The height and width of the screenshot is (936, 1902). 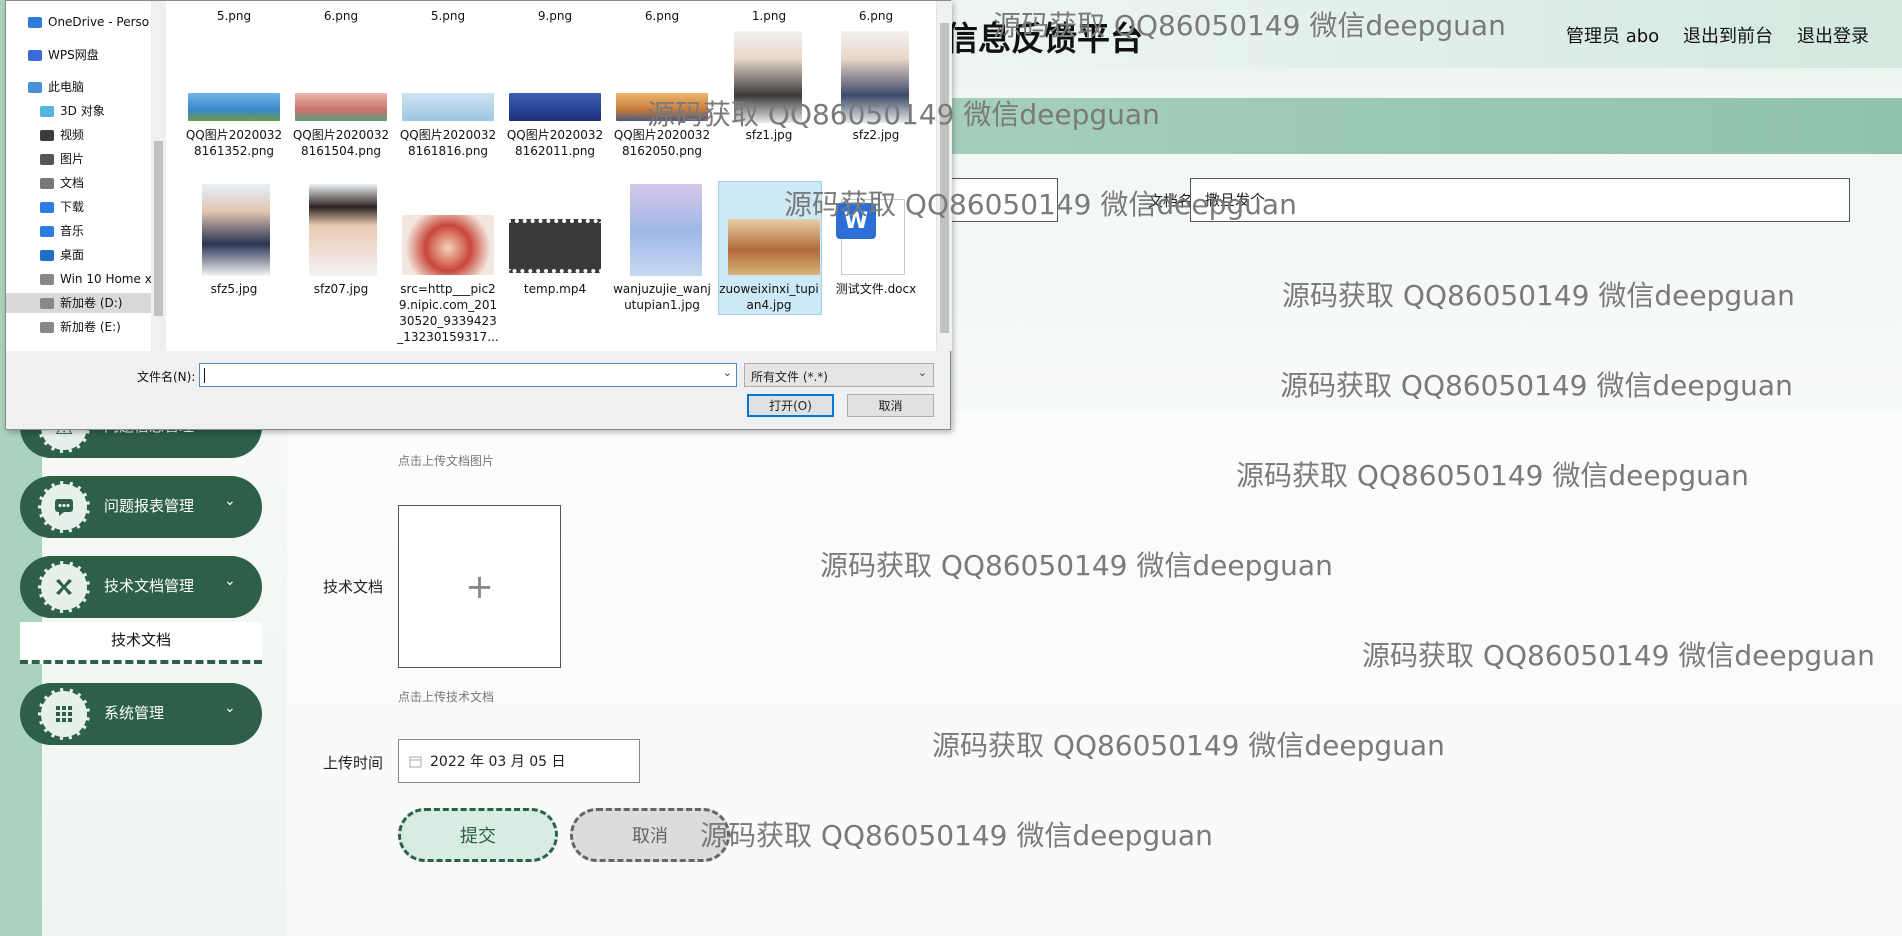 What do you see at coordinates (448, 143) in the screenshot?
I see `file-name: QQ图片20200328161816.png` at bounding box center [448, 143].